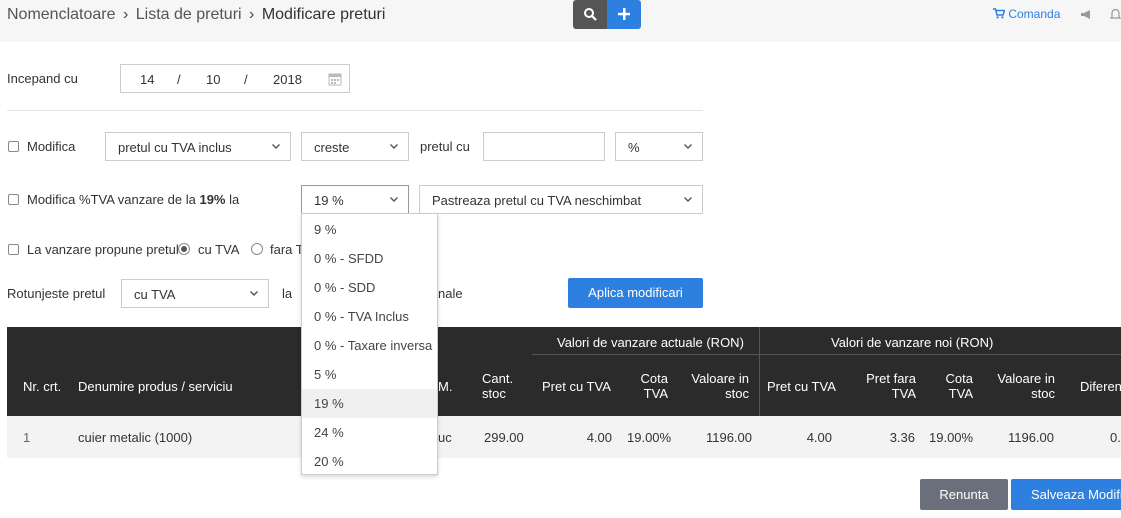 The width and height of the screenshot is (1121, 518). Describe the element at coordinates (175, 147) in the screenshot. I see `price-type-value: pretul cu TVA inclus` at that location.